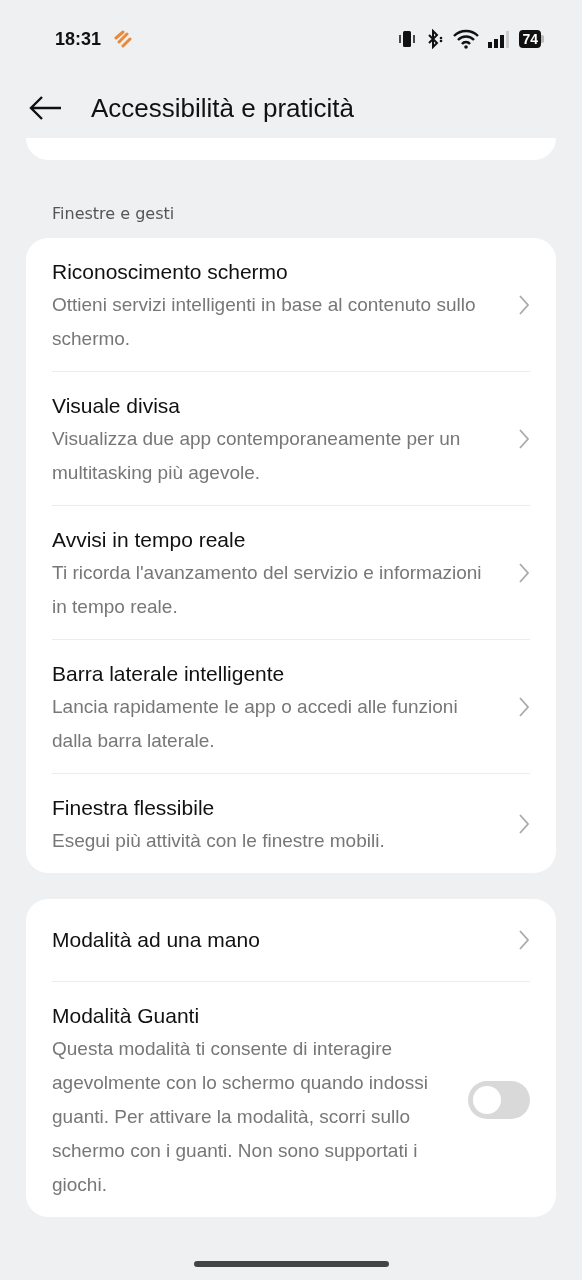  I want to click on setting-title: Barra laterale intelligente, so click(276, 674).